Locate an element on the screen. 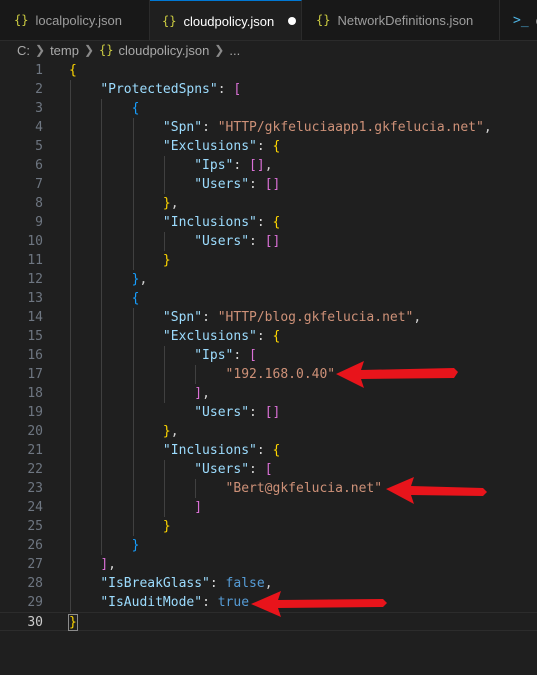  code-line: 9 "Inclusions": { is located at coordinates (268, 222).